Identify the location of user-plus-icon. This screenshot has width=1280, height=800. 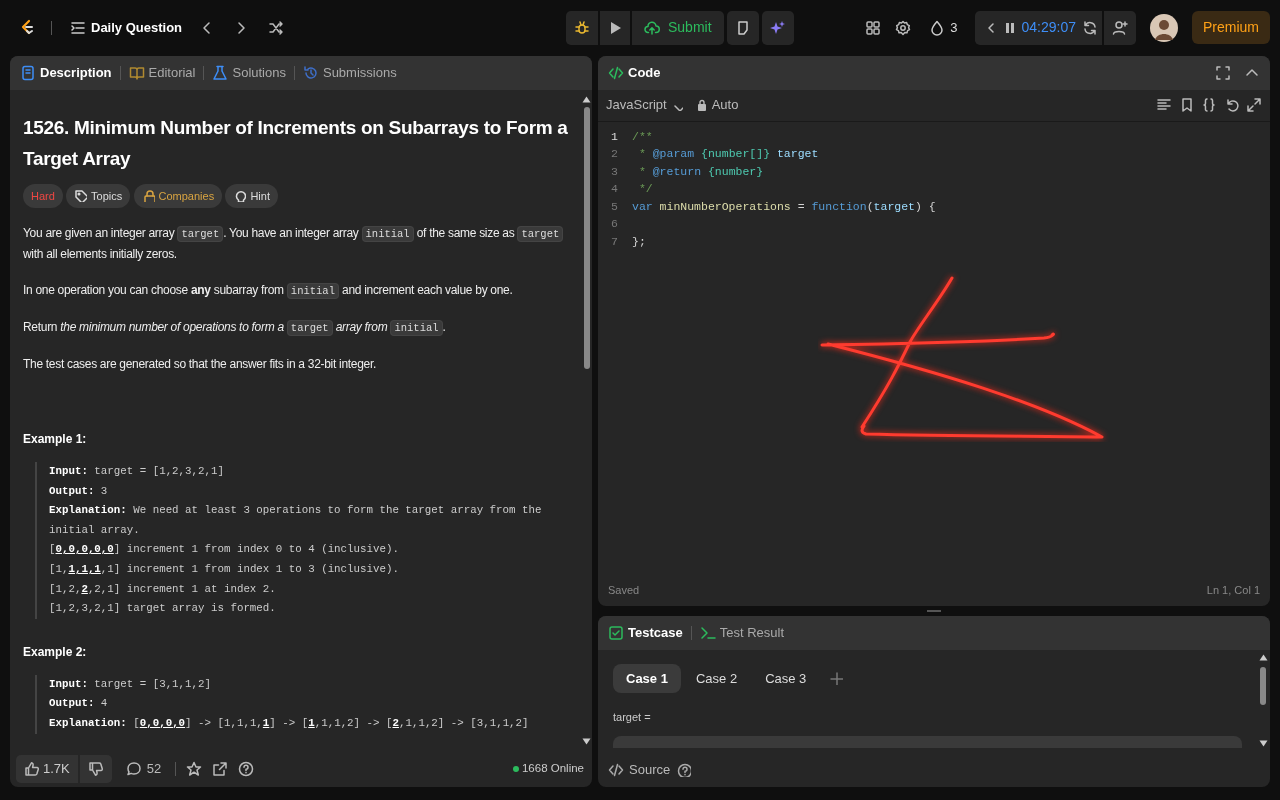
(1120, 27).